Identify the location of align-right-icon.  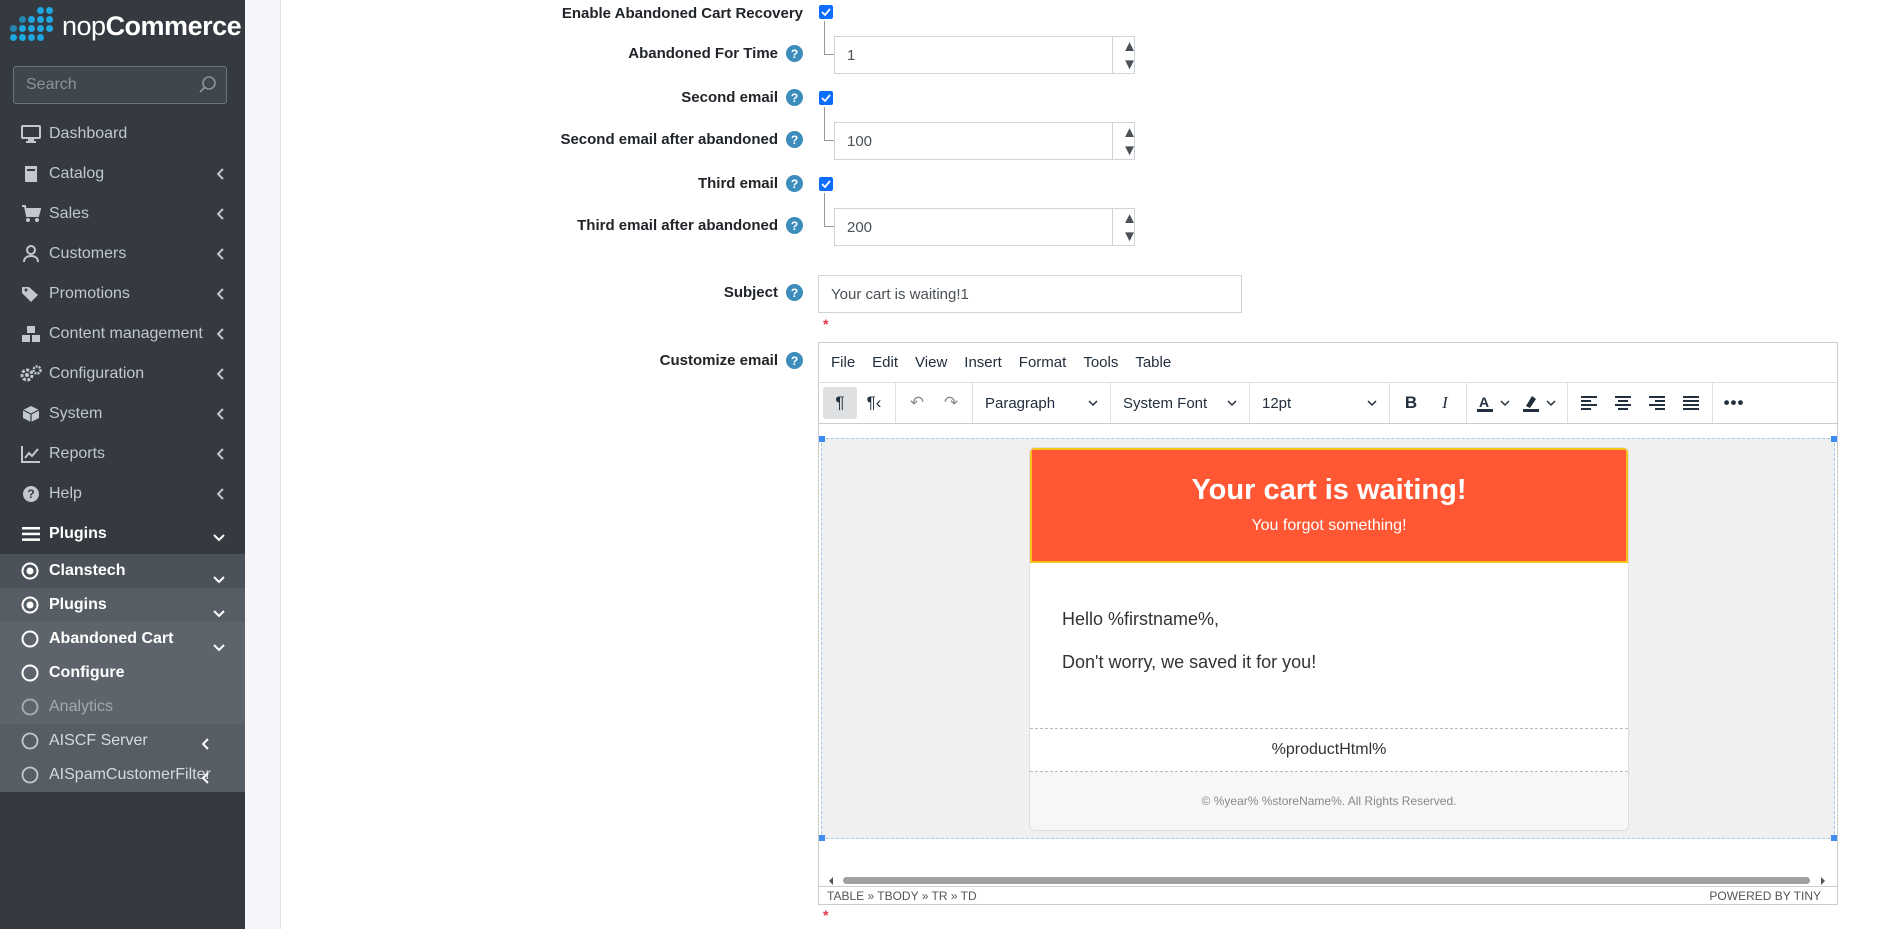
(1657, 403).